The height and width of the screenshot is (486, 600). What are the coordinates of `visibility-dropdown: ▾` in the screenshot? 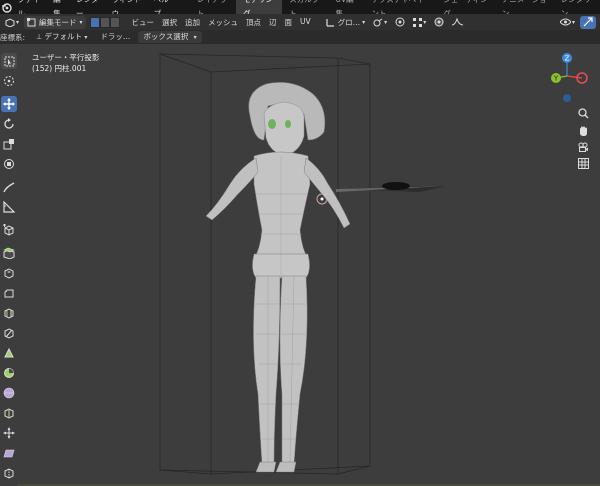 It's located at (567, 22).